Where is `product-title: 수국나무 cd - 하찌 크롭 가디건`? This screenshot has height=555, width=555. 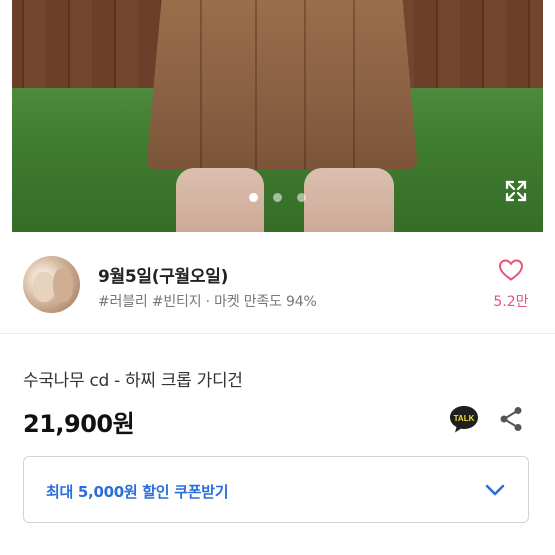
product-title: 수국나무 cd - 하찌 크롭 가디건 is located at coordinates (133, 381).